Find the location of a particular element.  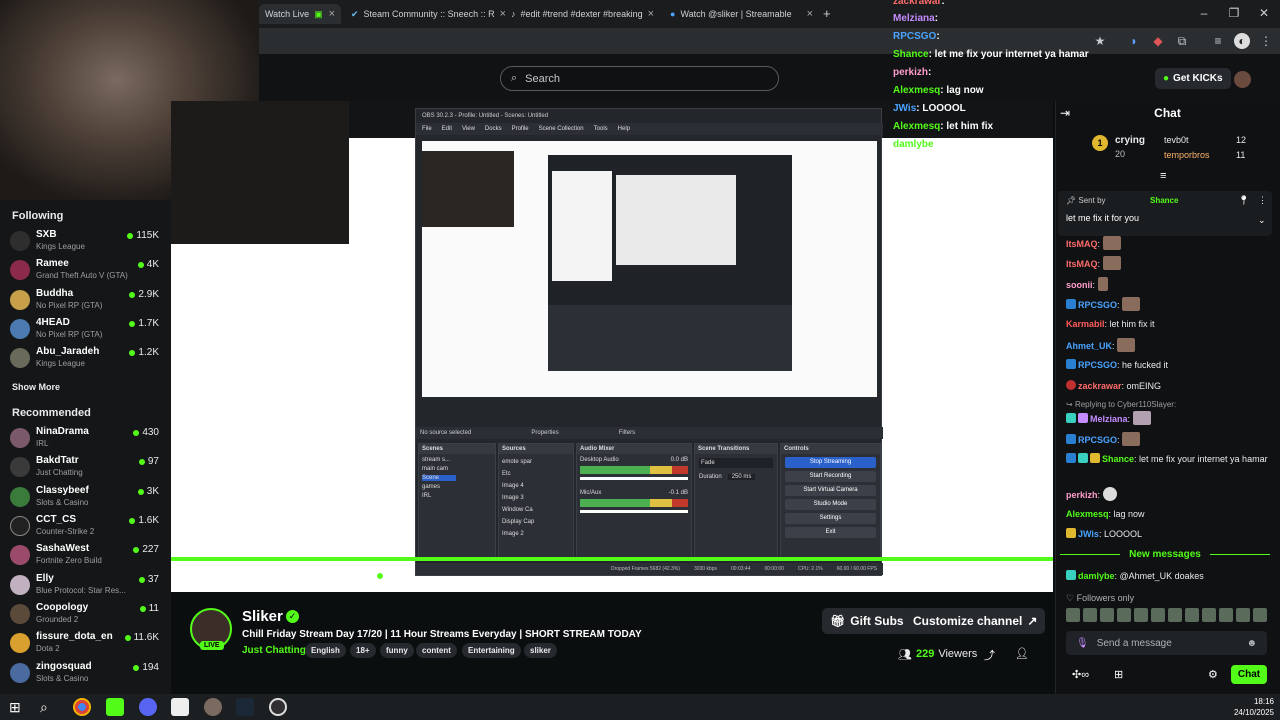

settings-gear-icon: ⚙ is located at coordinates (1024, 576).